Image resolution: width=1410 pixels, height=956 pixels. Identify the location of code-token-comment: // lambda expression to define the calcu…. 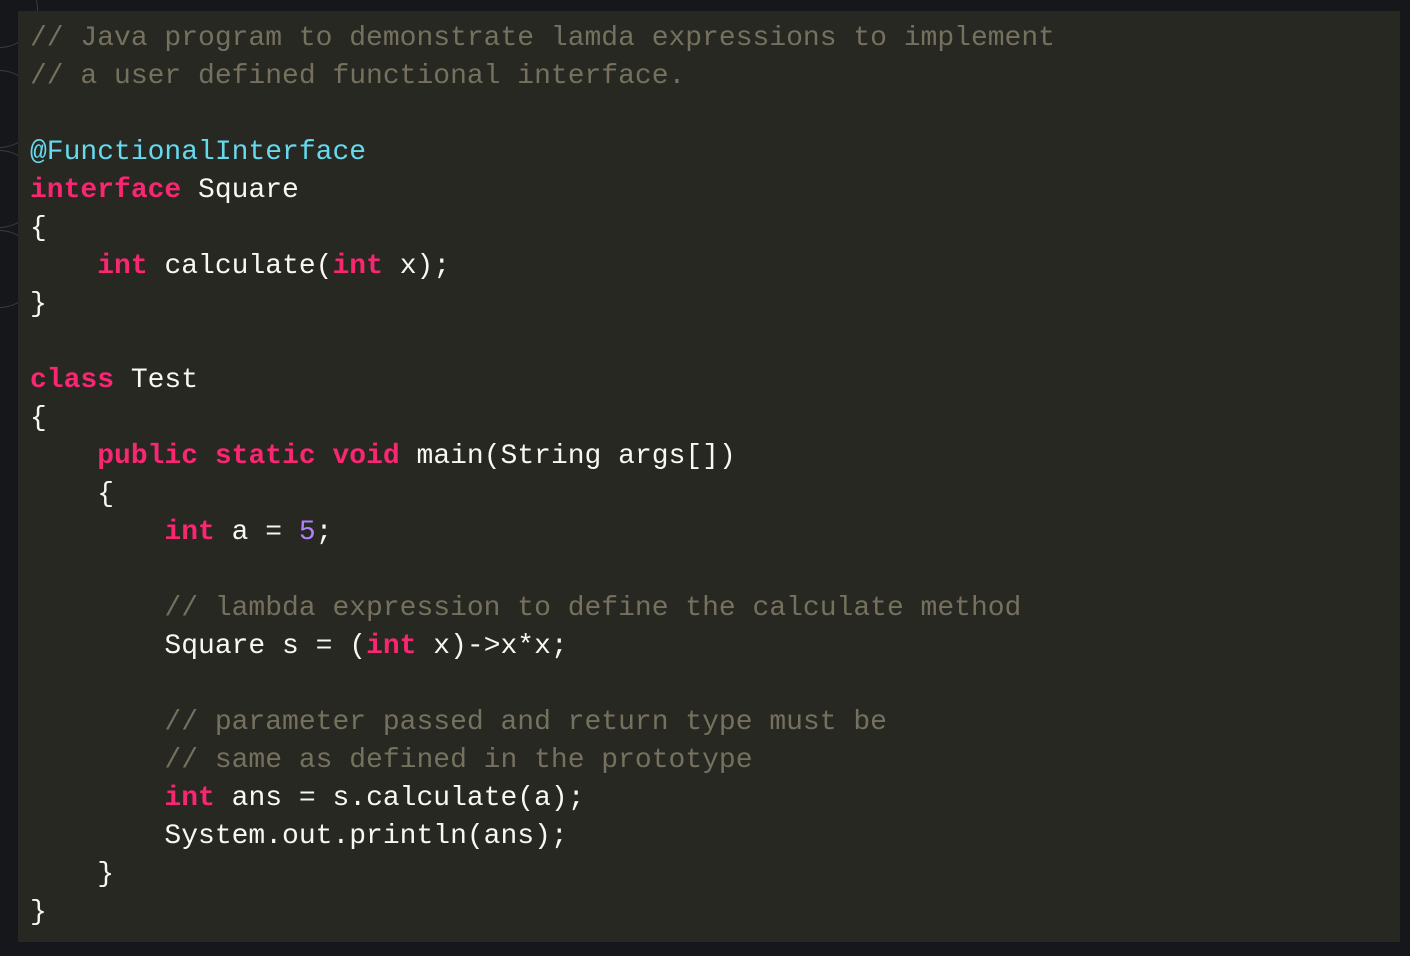
(593, 608).